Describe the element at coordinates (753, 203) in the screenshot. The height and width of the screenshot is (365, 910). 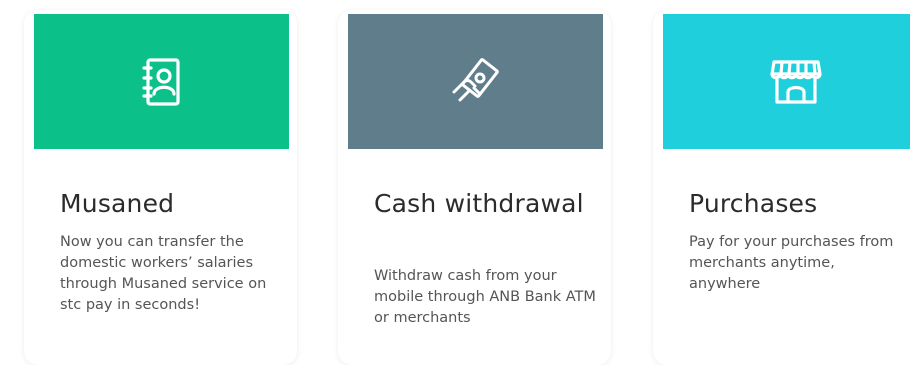
I see `card-title: Purchases` at that location.